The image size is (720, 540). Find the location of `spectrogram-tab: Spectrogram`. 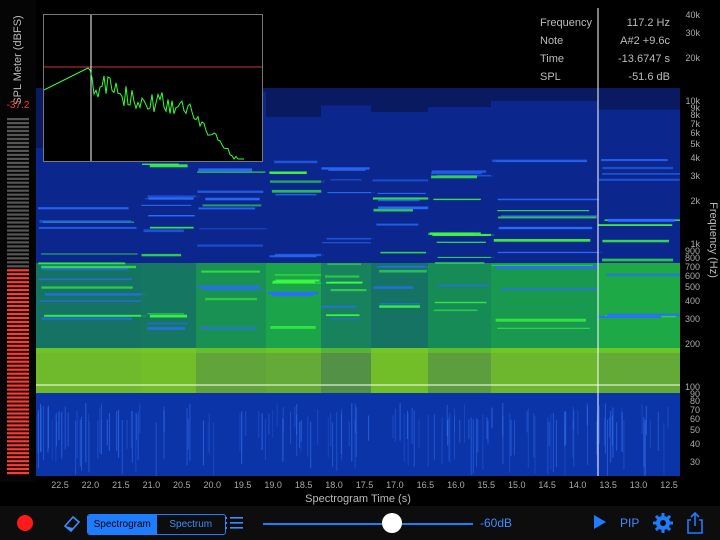

spectrogram-tab: Spectrogram is located at coordinates (122, 524).